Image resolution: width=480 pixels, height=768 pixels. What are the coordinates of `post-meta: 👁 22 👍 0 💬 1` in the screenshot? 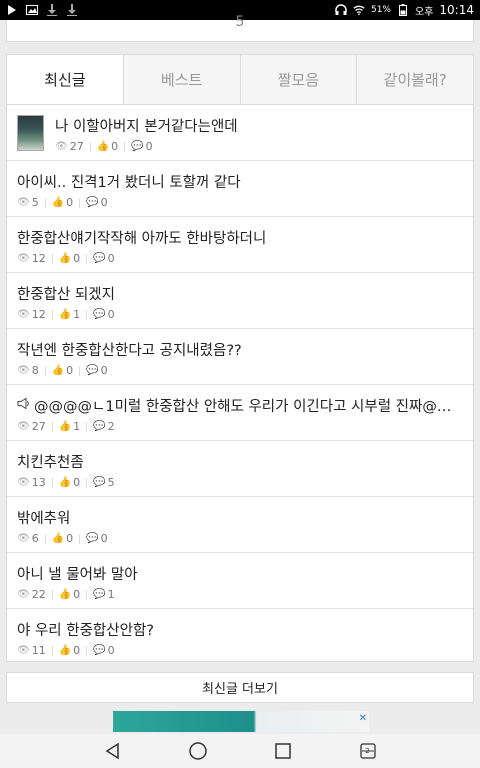 It's located at (240, 594).